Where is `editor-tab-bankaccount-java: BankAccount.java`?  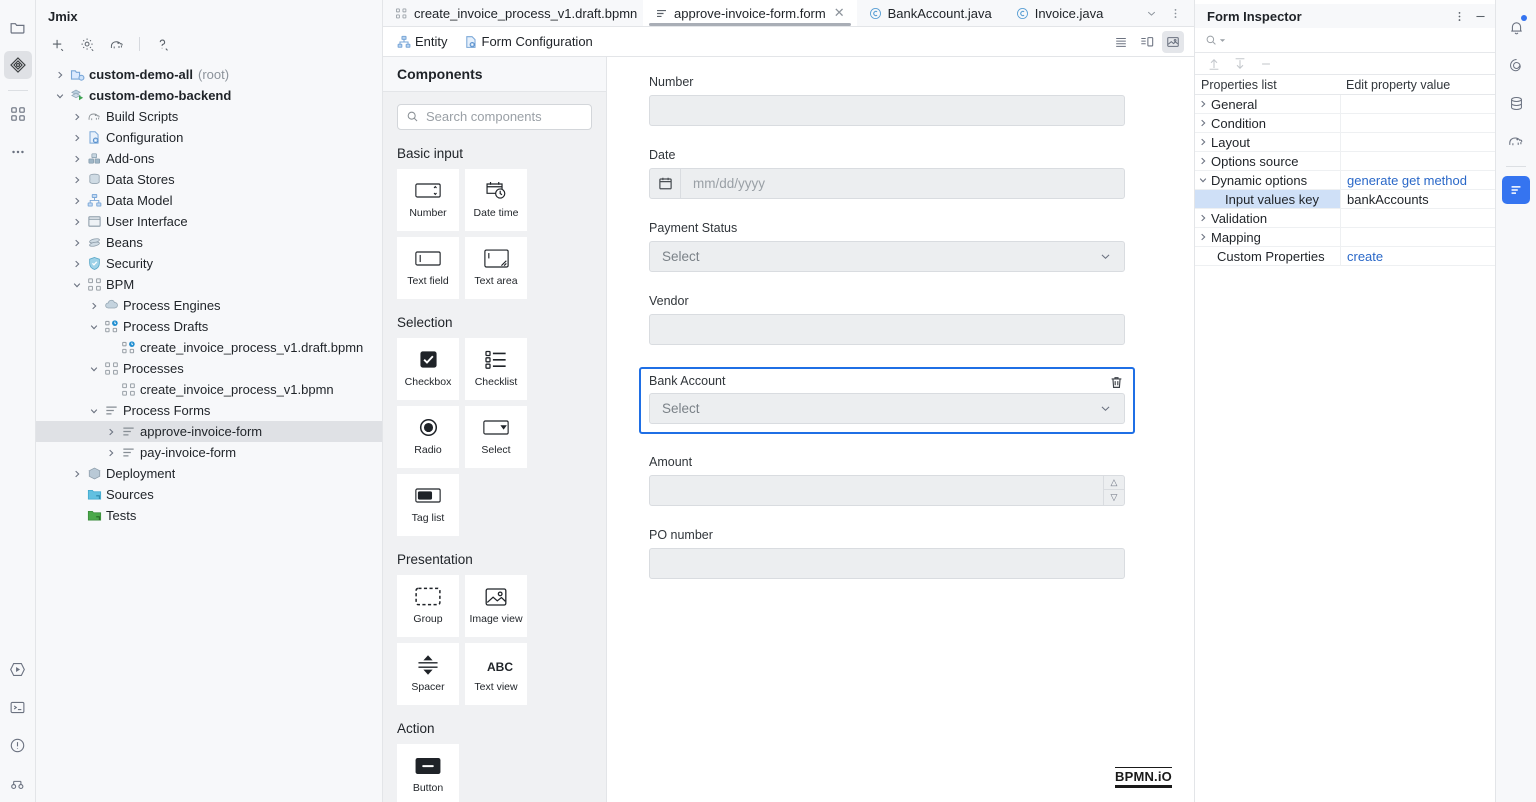 editor-tab-bankaccount-java: BankAccount.java is located at coordinates (930, 13).